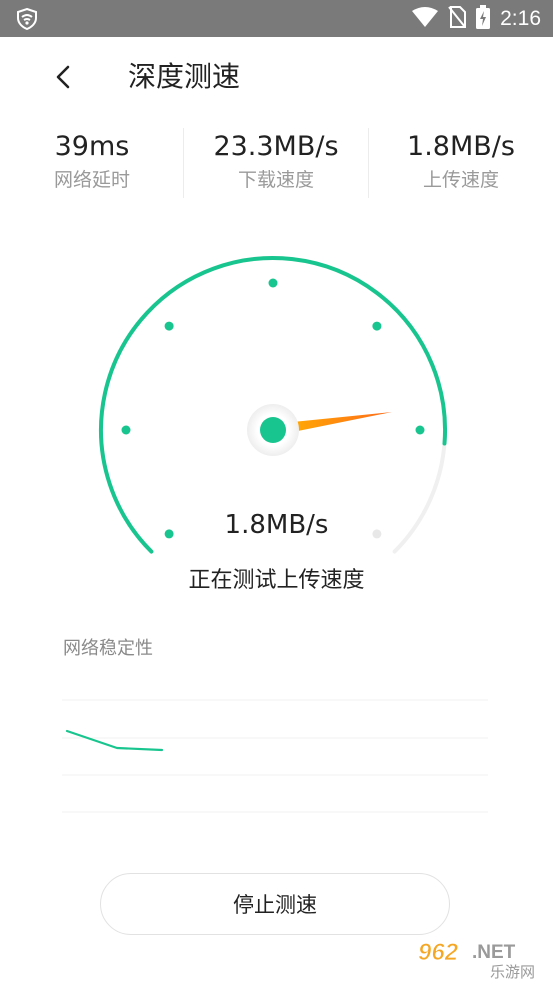 This screenshot has height=983, width=553. What do you see at coordinates (512, 971) in the screenshot?
I see `svg-text: 乐游网` at bounding box center [512, 971].